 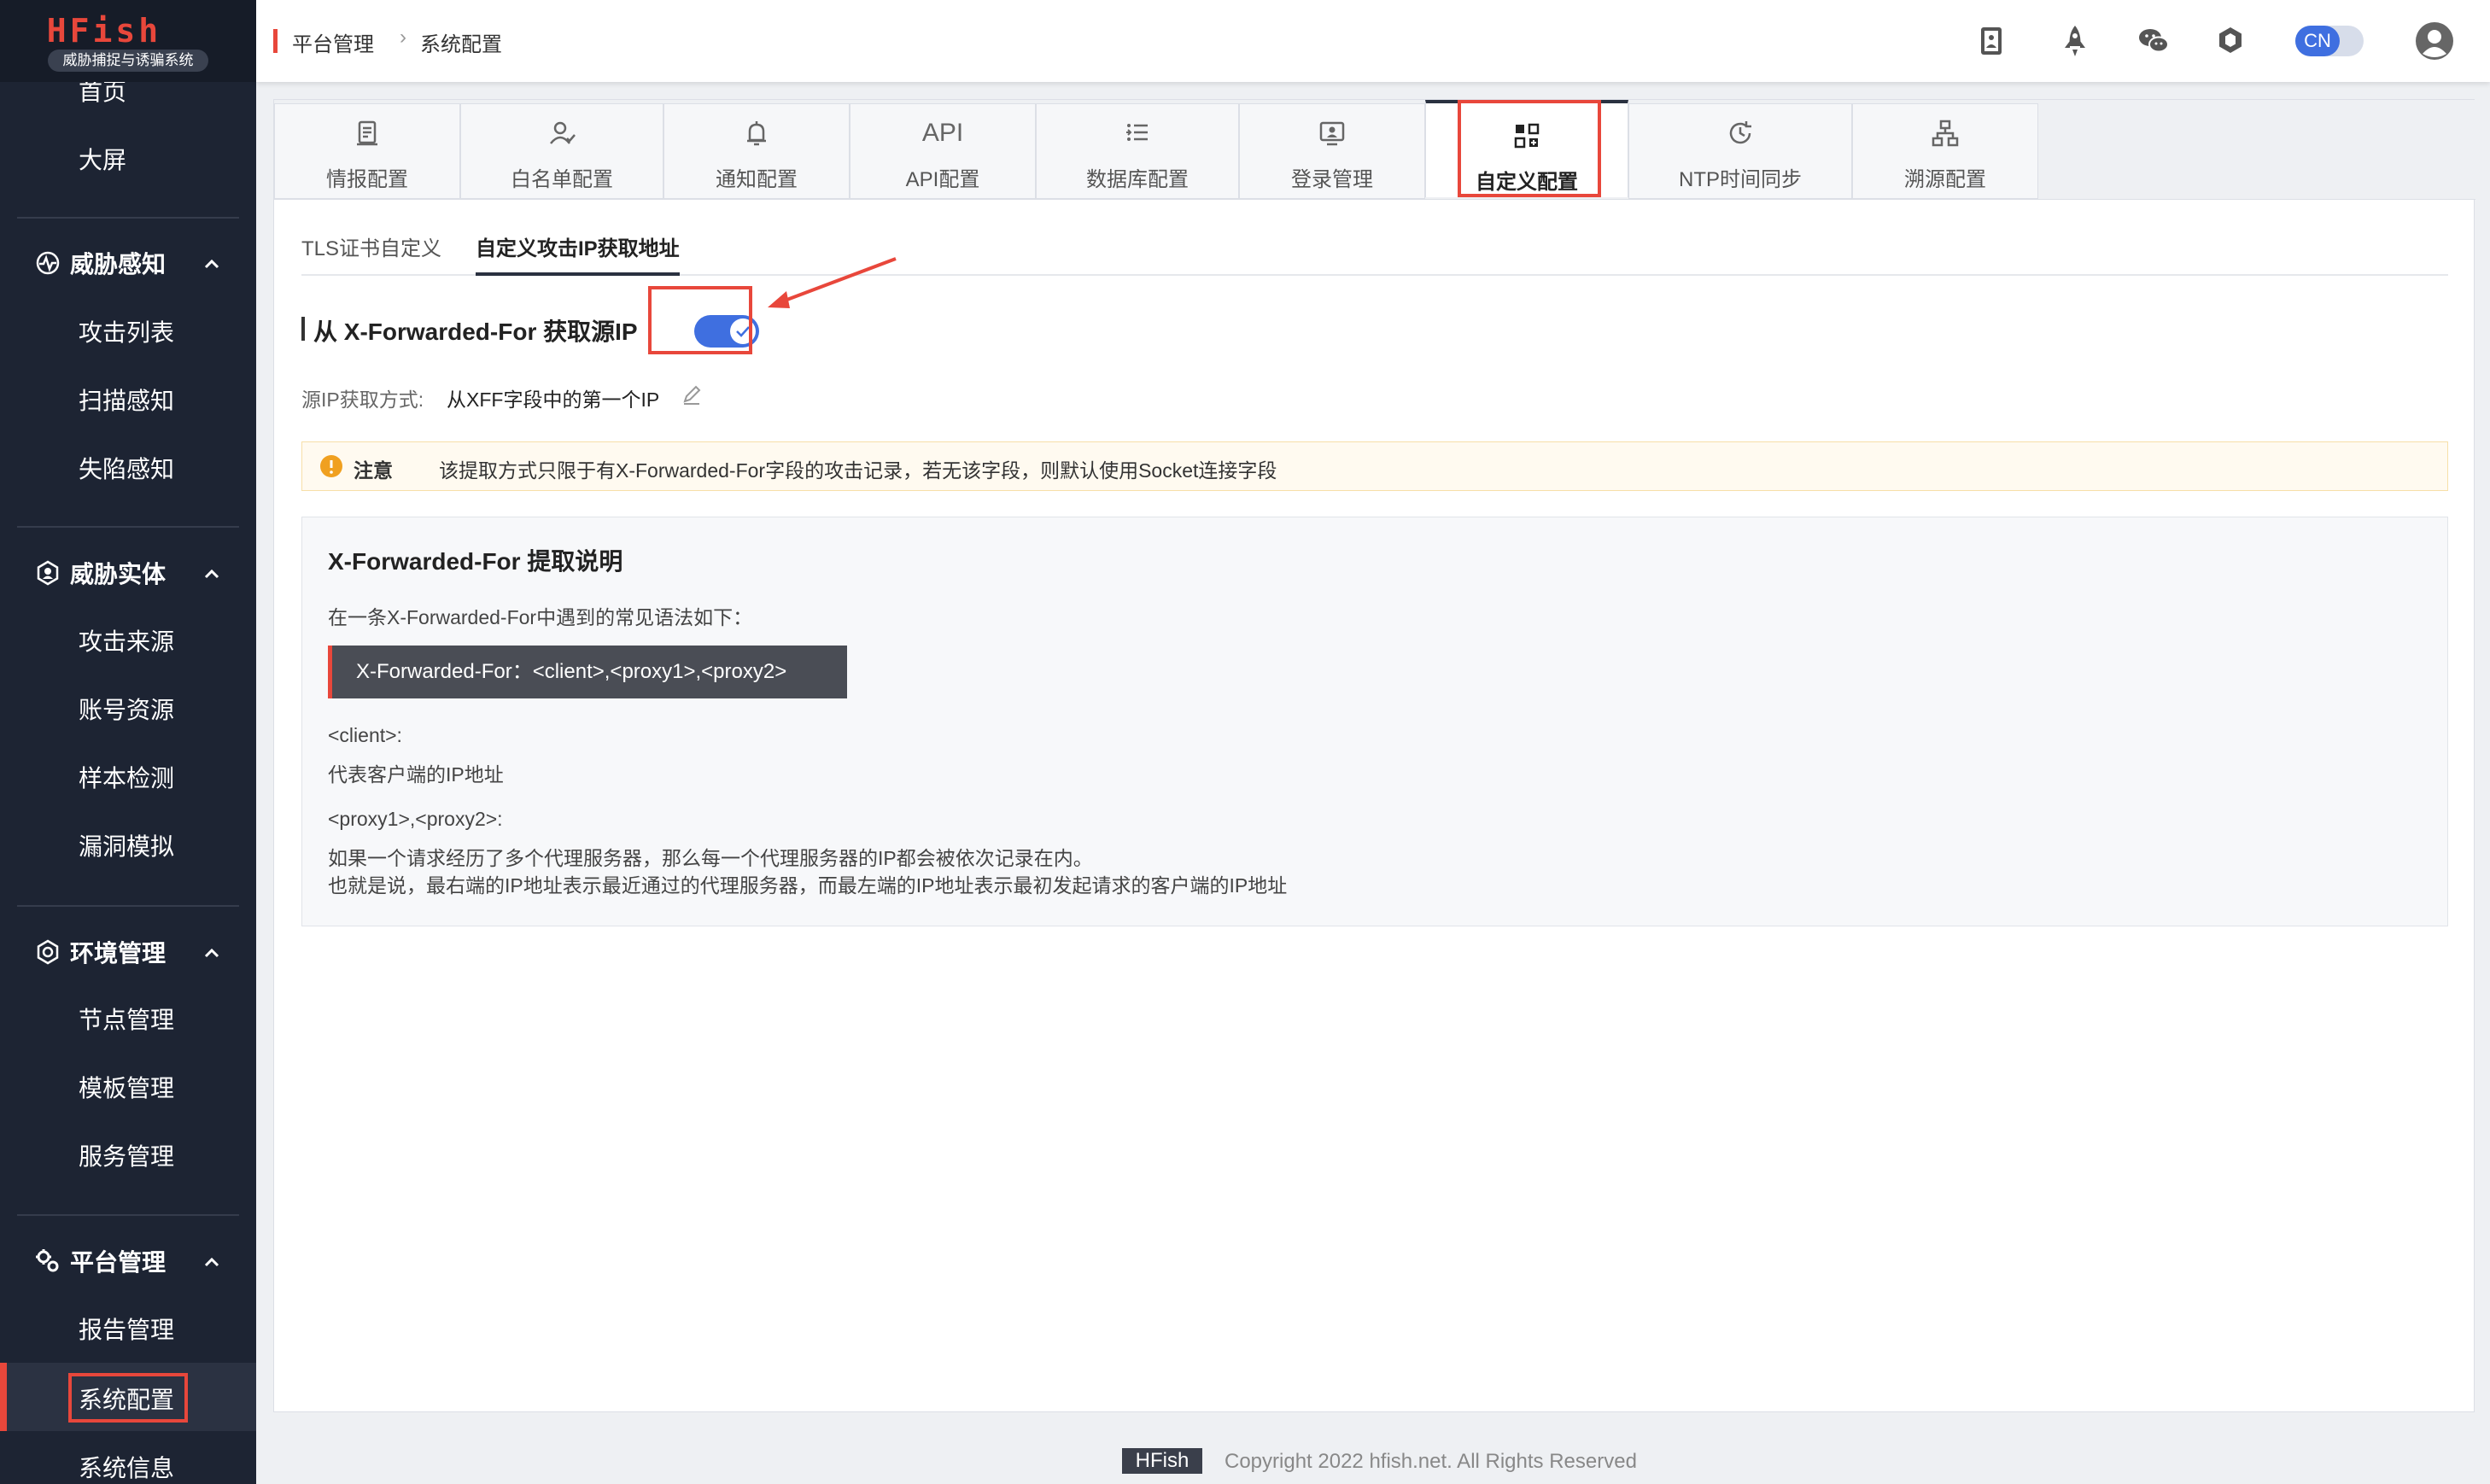 I want to click on proxy-term: <proxy1>,<proxy2>:, so click(x=415, y=819).